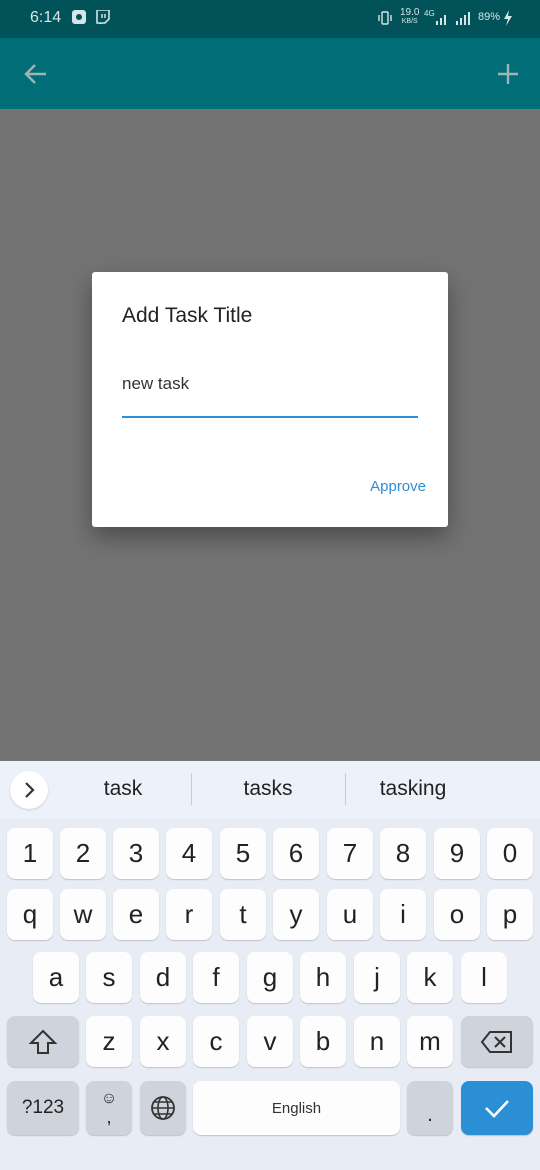  What do you see at coordinates (350, 853) in the screenshot?
I see `key-7: 7` at bounding box center [350, 853].